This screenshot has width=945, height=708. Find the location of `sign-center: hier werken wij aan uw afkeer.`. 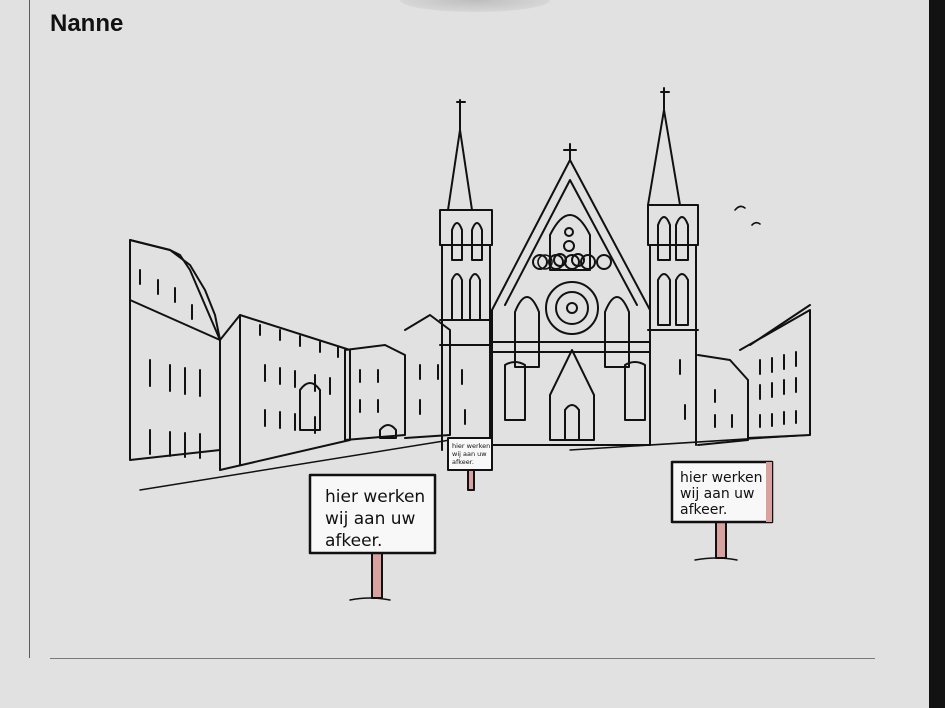

sign-center: hier werken wij aan uw afkeer. is located at coordinates (470, 464).